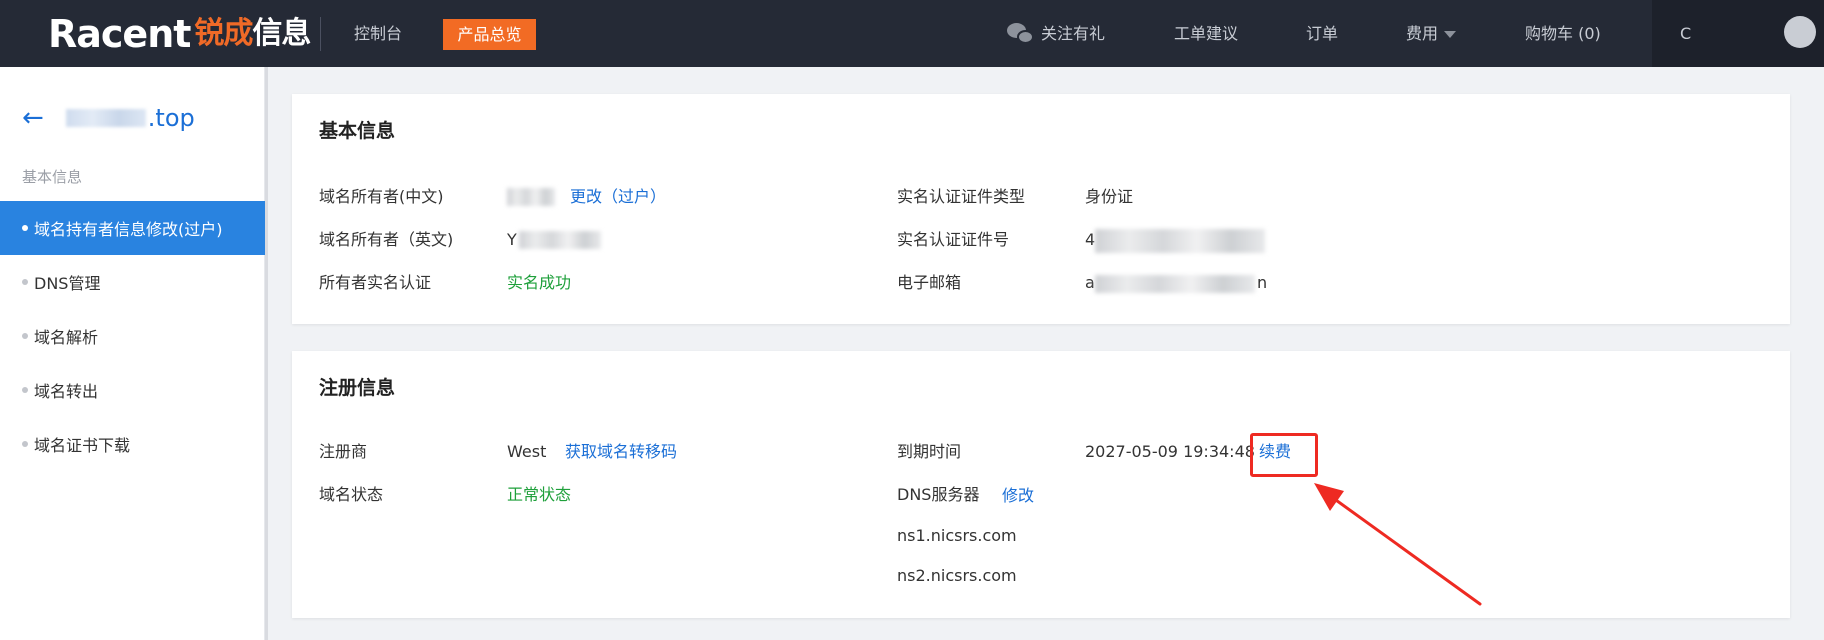 This screenshot has width=1824, height=640. What do you see at coordinates (132, 390) in the screenshot?
I see `sidebar-item-transfer-out: 域名转出` at bounding box center [132, 390].